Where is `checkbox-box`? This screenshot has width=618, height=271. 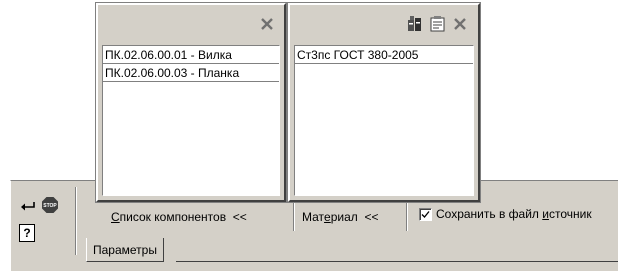 checkbox-box is located at coordinates (425, 214).